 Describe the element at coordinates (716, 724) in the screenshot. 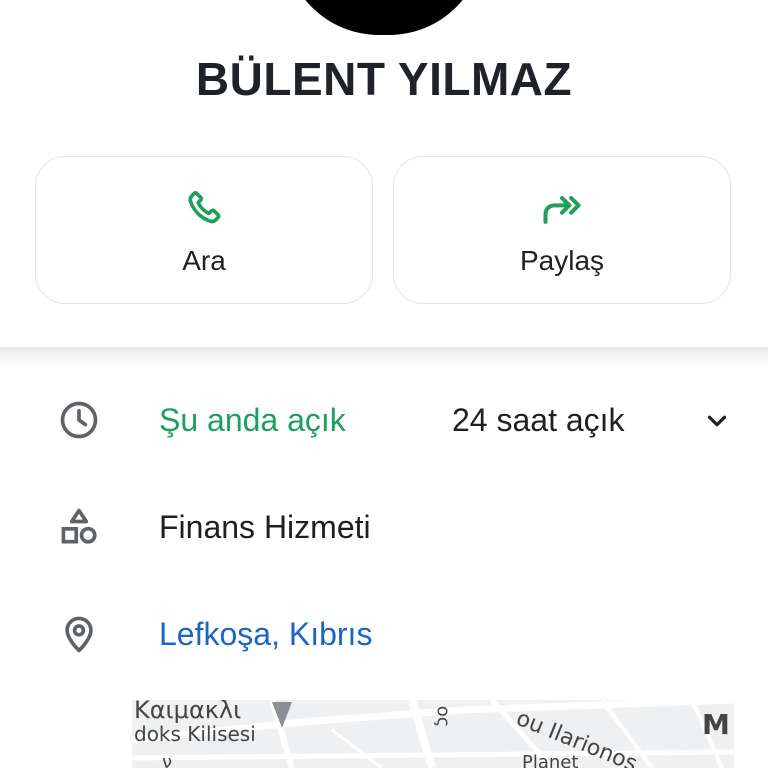

I see `map-label-m: M` at that location.